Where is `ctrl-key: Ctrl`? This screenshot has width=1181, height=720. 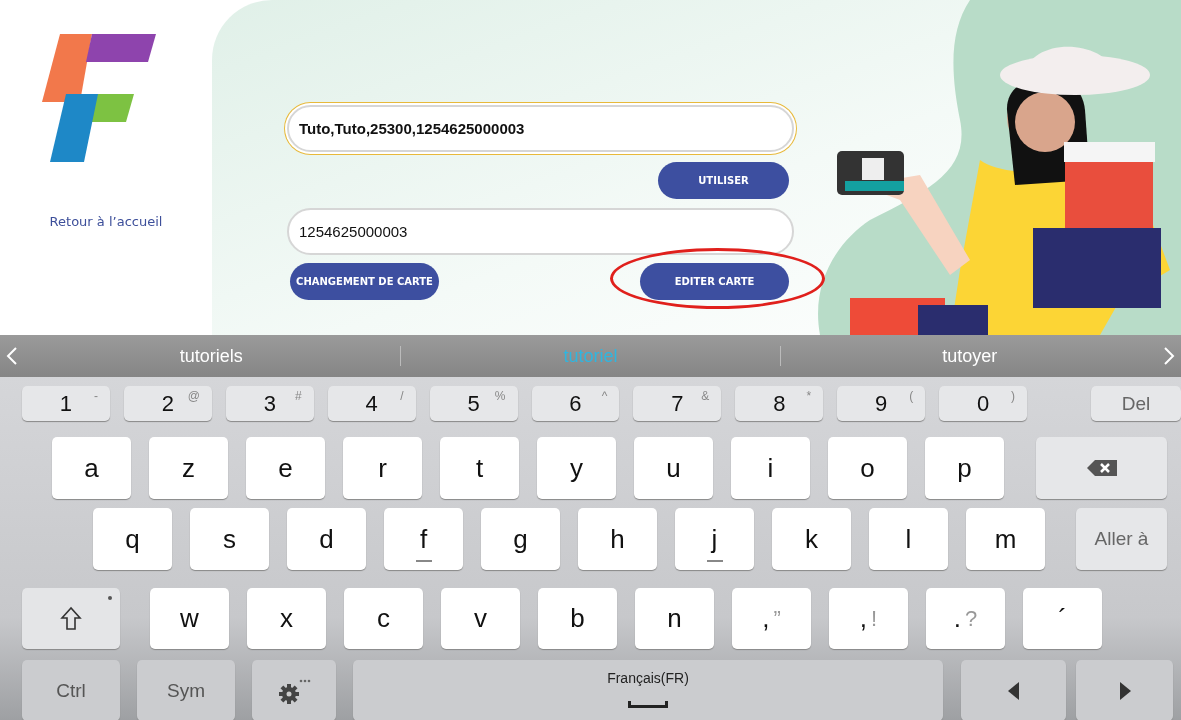
ctrl-key: Ctrl is located at coordinates (71, 690).